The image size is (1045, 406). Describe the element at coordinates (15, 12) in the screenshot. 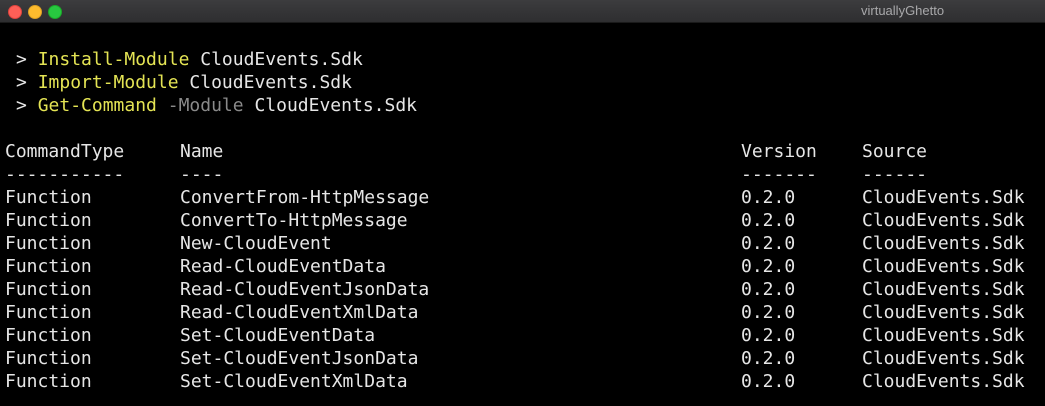

I see `close-window-button` at that location.